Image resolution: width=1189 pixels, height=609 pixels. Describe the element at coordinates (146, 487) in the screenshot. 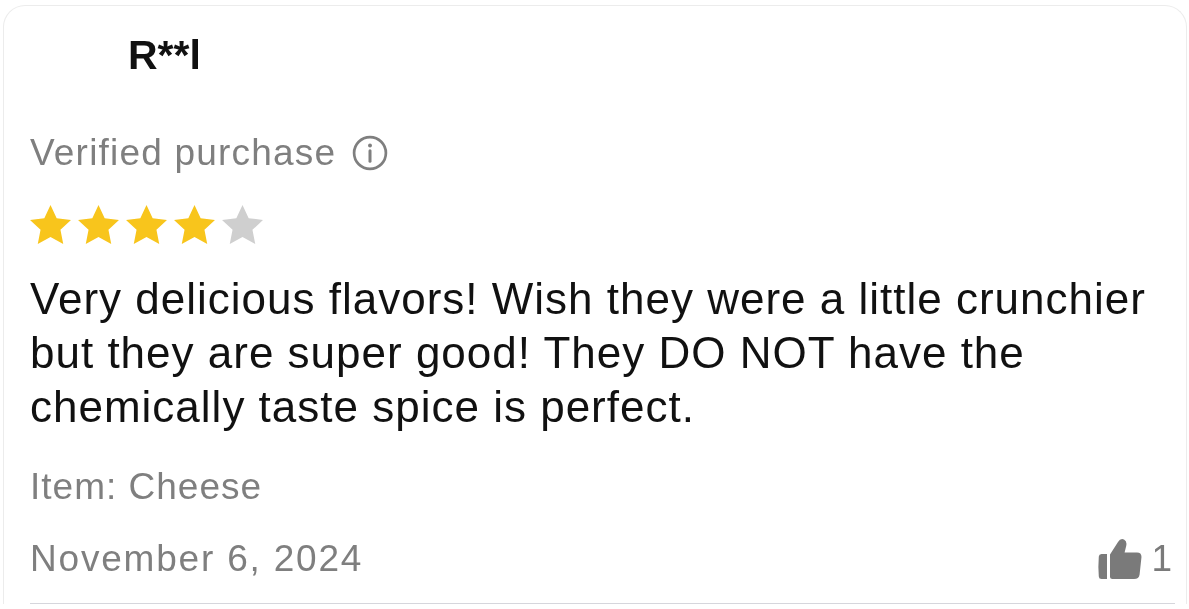

I see `item-variant: Item: Cheese` at that location.